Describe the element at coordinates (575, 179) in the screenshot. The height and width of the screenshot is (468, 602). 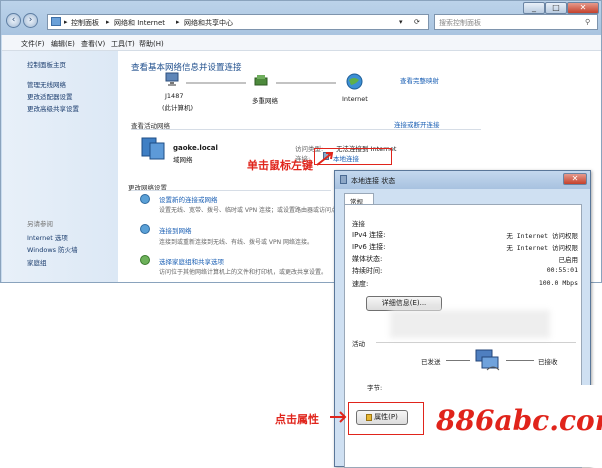
I see `dialog-close-button: ✕` at that location.